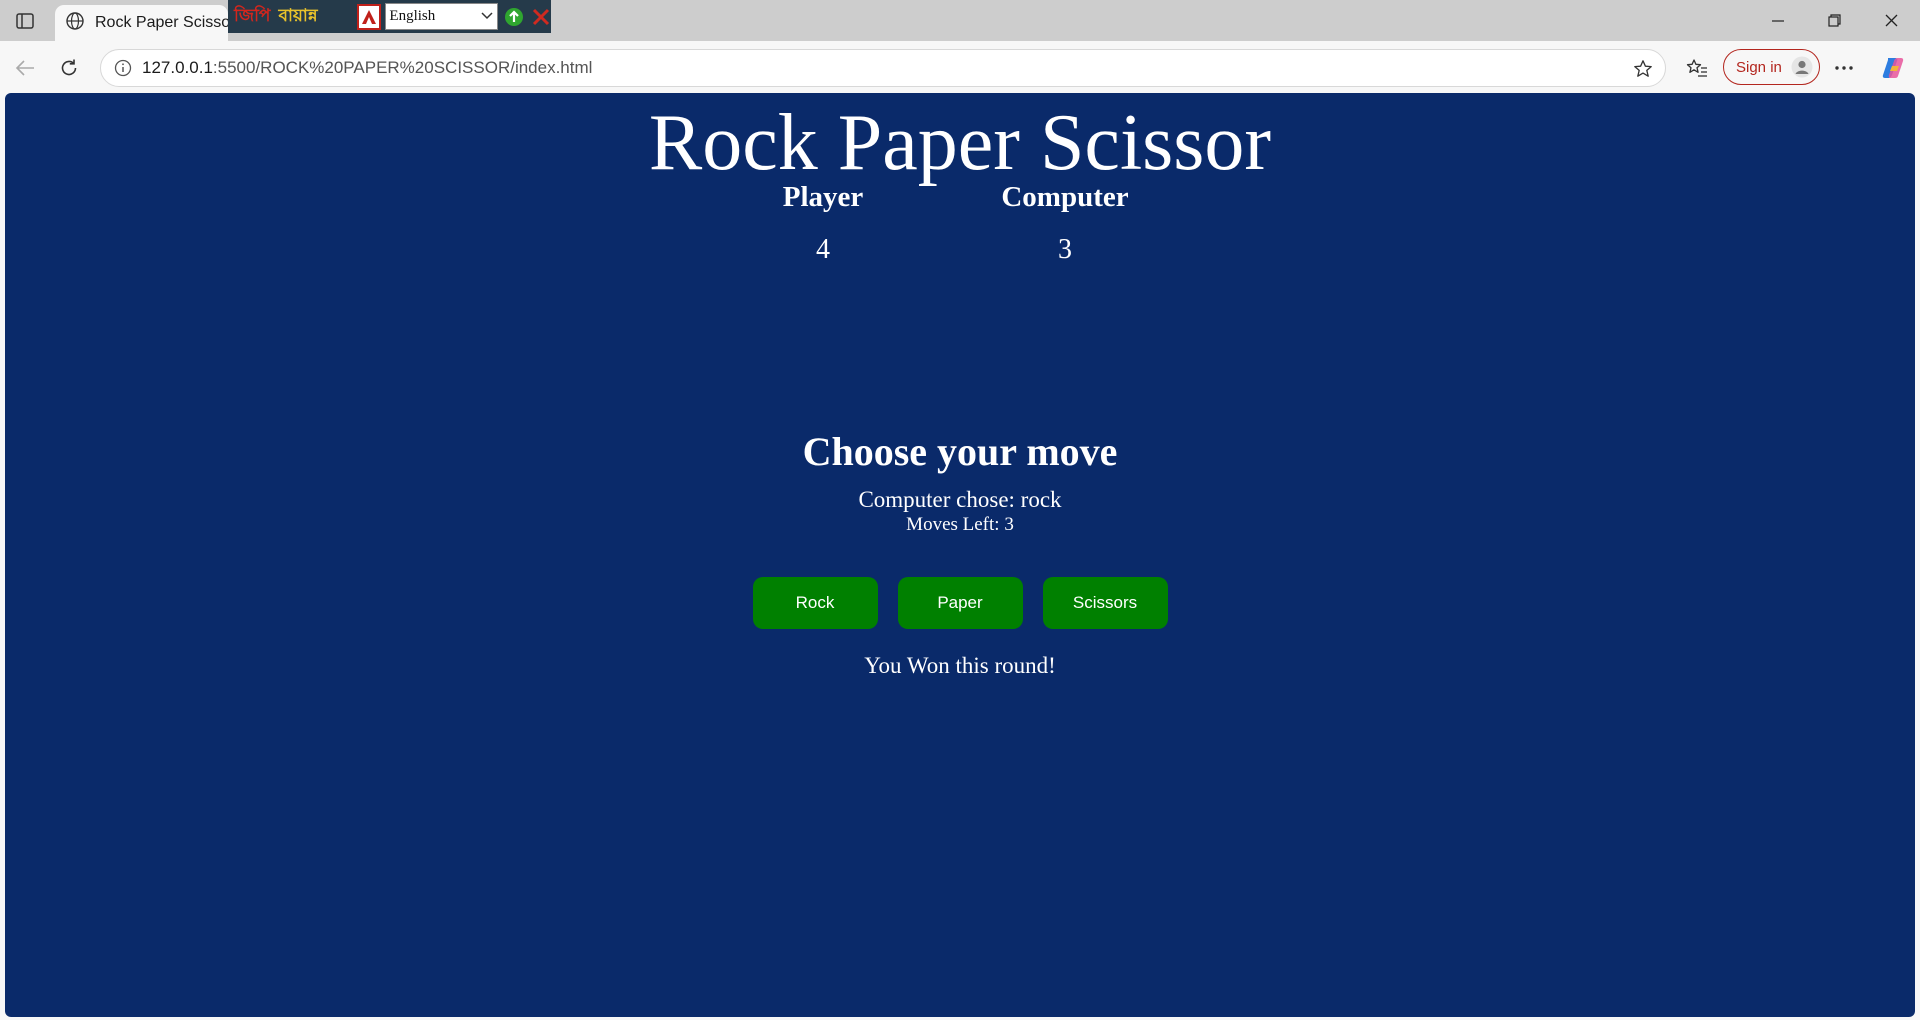  What do you see at coordinates (1844, 68) in the screenshot?
I see `more-icon` at bounding box center [1844, 68].